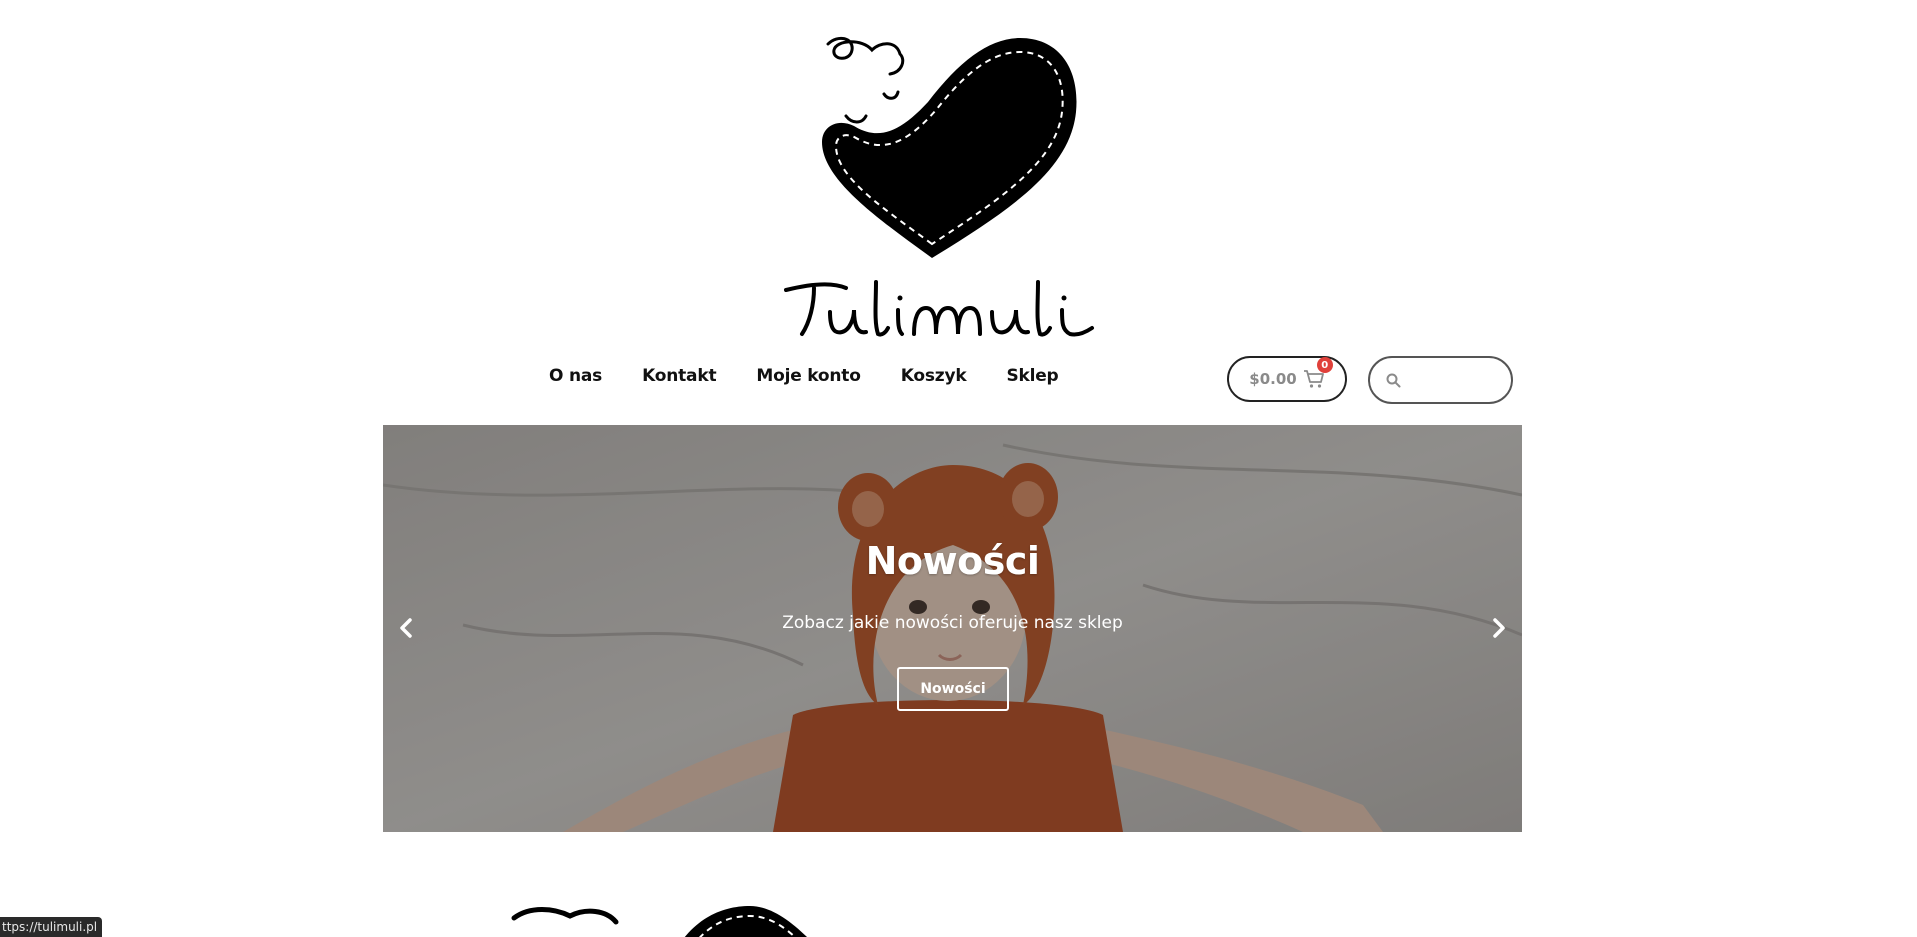  I want to click on cart-total: $0.00, so click(1273, 379).